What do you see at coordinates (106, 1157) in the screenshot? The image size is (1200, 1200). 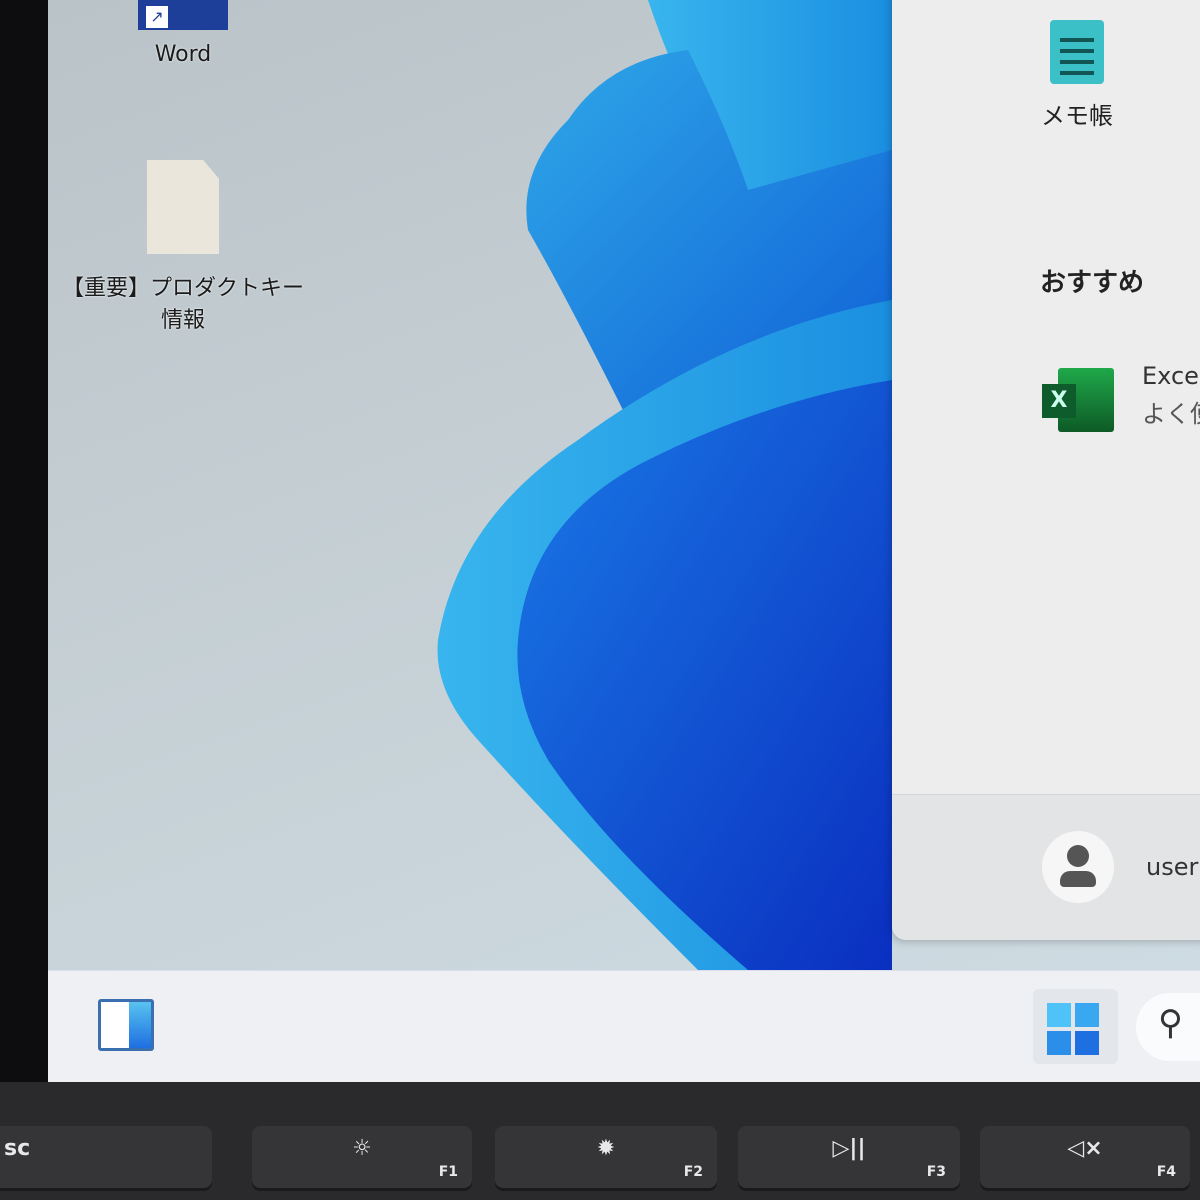 I see `key-esc: sc` at bounding box center [106, 1157].